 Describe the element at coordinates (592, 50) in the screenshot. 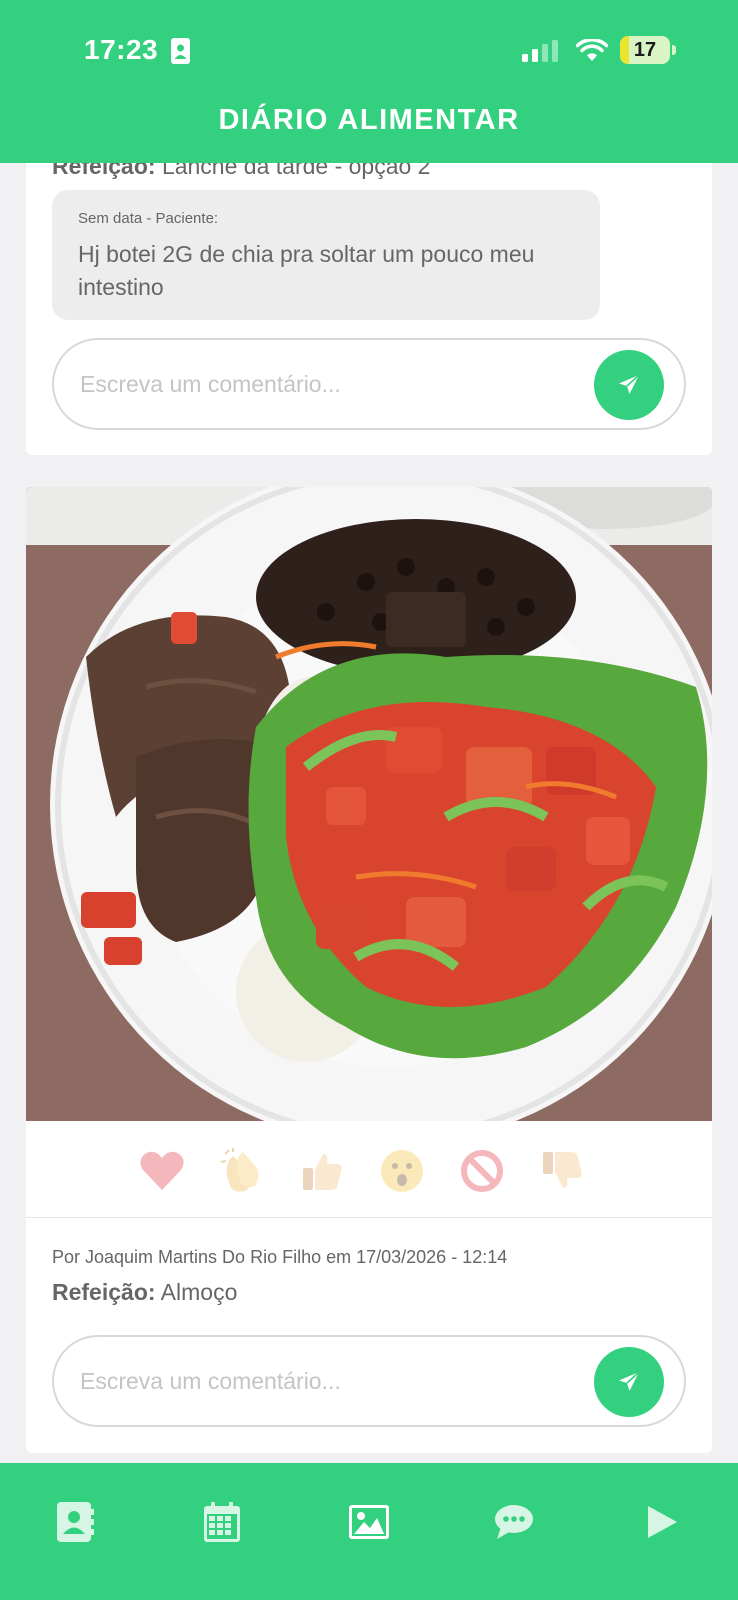

I see `wifi-icon` at that location.